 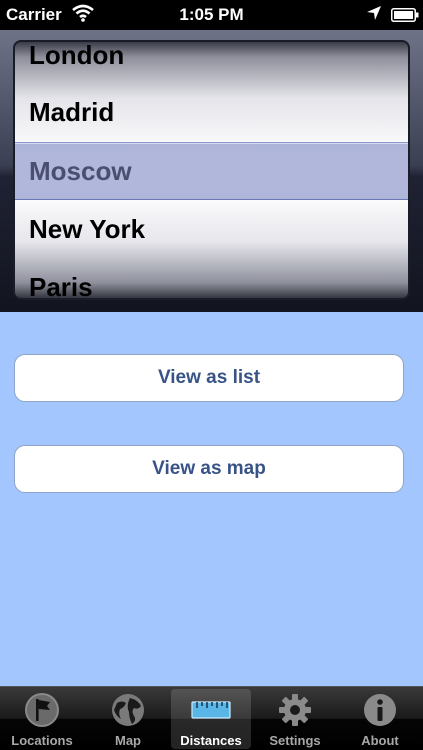 What do you see at coordinates (211, 710) in the screenshot?
I see `ruler-icon` at bounding box center [211, 710].